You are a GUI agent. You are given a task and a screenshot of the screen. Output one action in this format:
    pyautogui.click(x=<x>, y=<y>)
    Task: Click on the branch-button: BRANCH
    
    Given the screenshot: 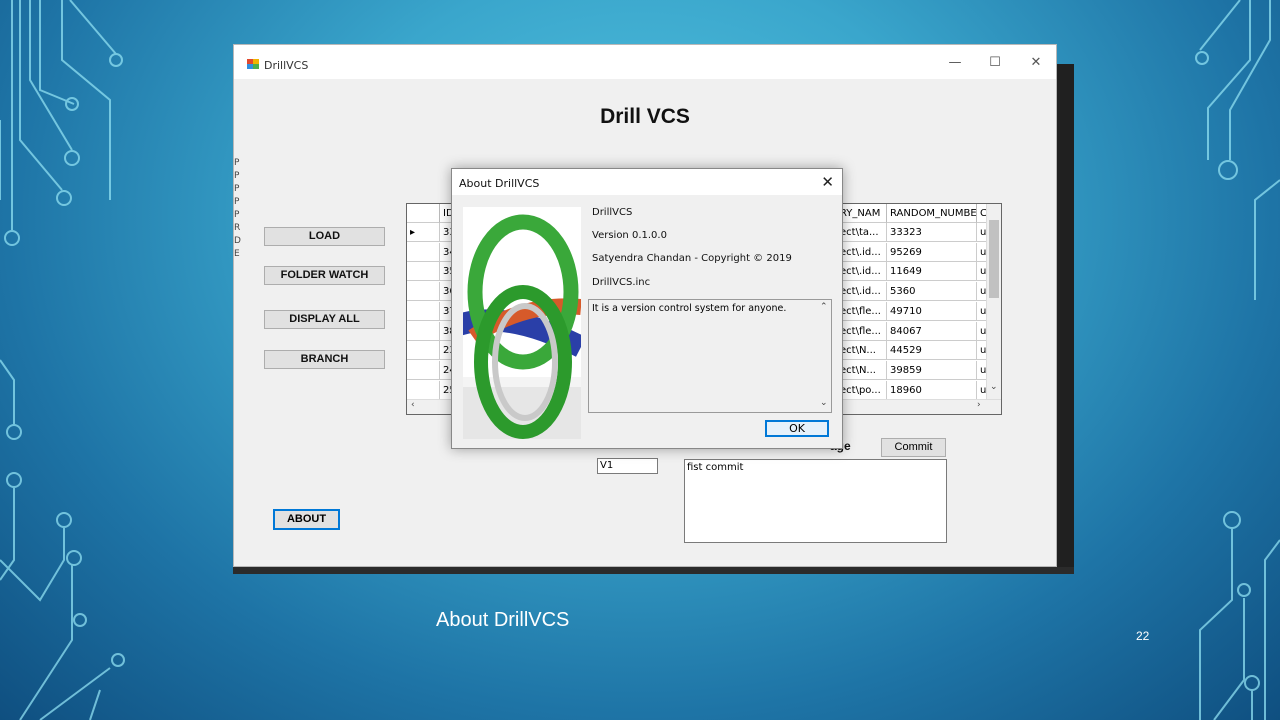 What is the action you would take?
    pyautogui.click(x=324, y=359)
    